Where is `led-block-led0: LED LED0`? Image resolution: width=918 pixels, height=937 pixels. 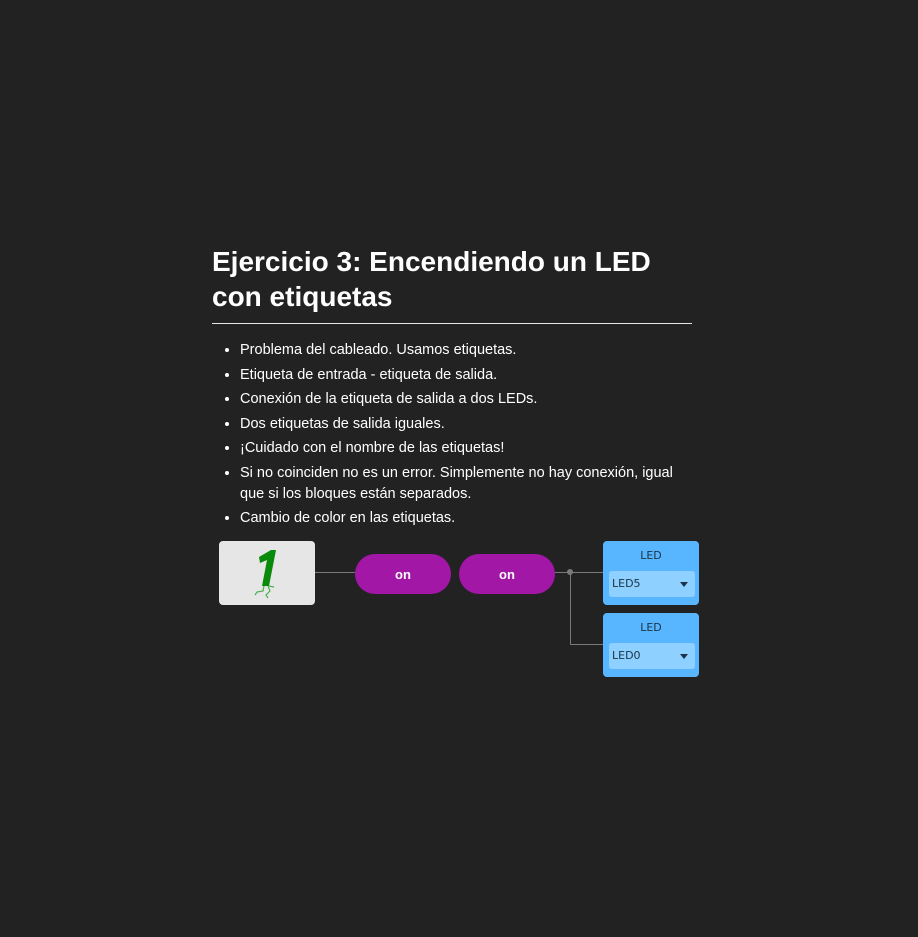 led-block-led0: LED LED0 is located at coordinates (651, 645).